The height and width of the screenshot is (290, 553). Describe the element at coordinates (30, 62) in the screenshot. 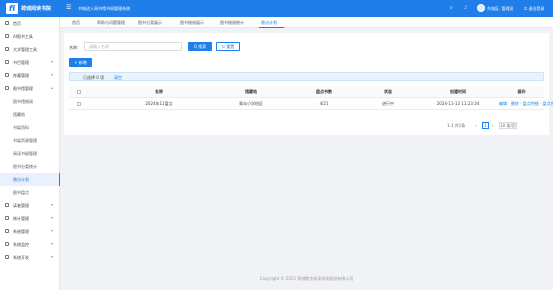

I see `sidebar-item-catalog: 书目管理 ▾` at that location.